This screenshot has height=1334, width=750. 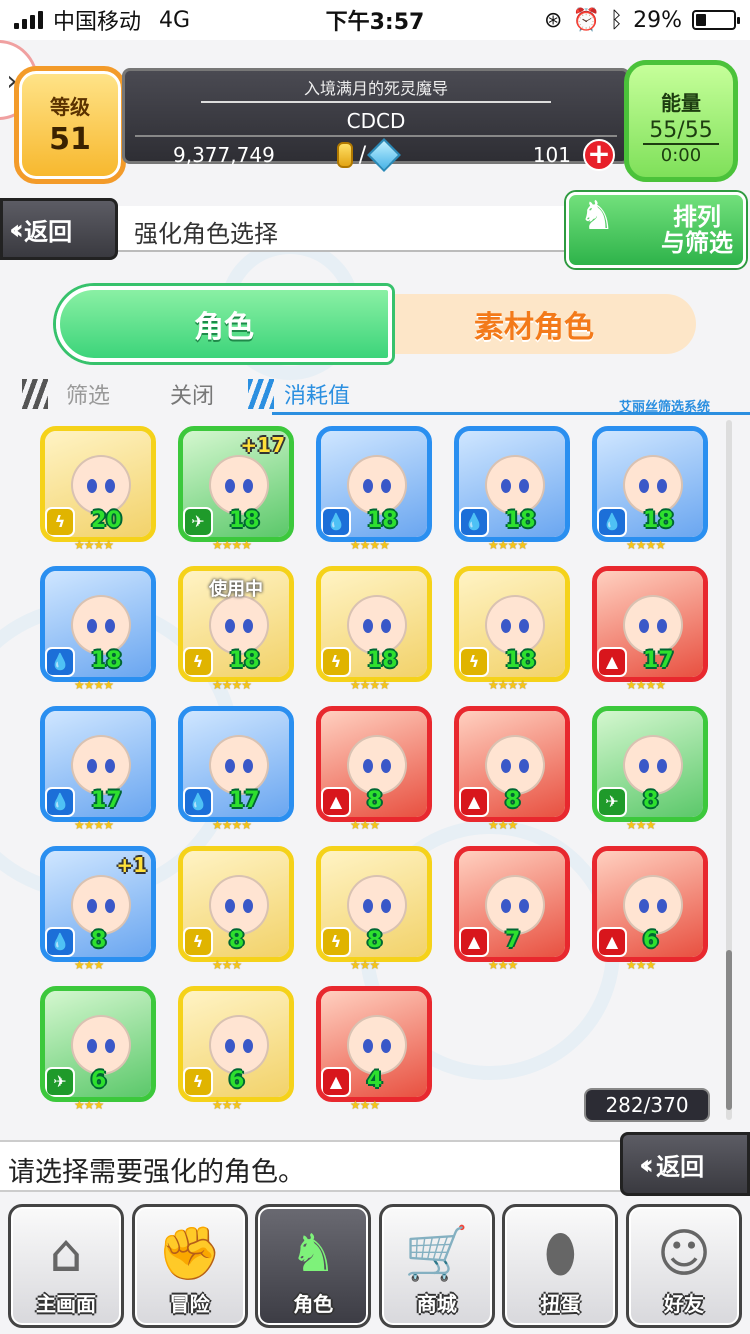 What do you see at coordinates (59, 229) in the screenshot?
I see `back-button: ‹‹ 返回` at bounding box center [59, 229].